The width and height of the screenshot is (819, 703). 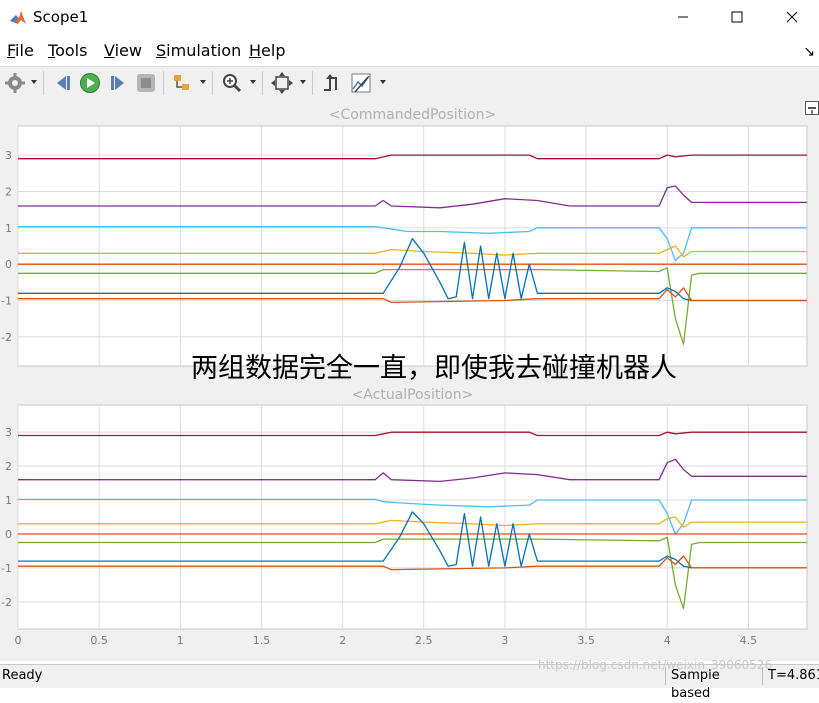 I want to click on close-button, so click(x=792, y=17).